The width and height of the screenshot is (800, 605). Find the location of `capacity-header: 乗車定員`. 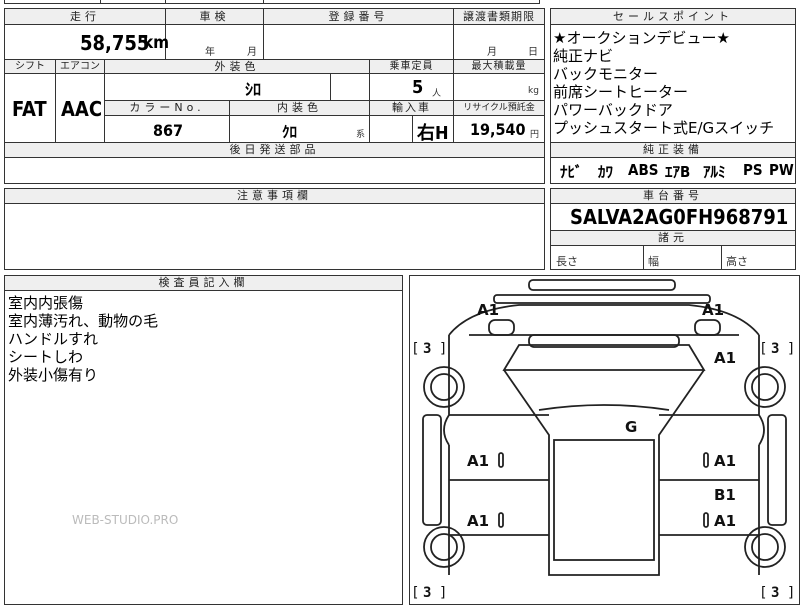

capacity-header: 乗車定員 is located at coordinates (411, 67).